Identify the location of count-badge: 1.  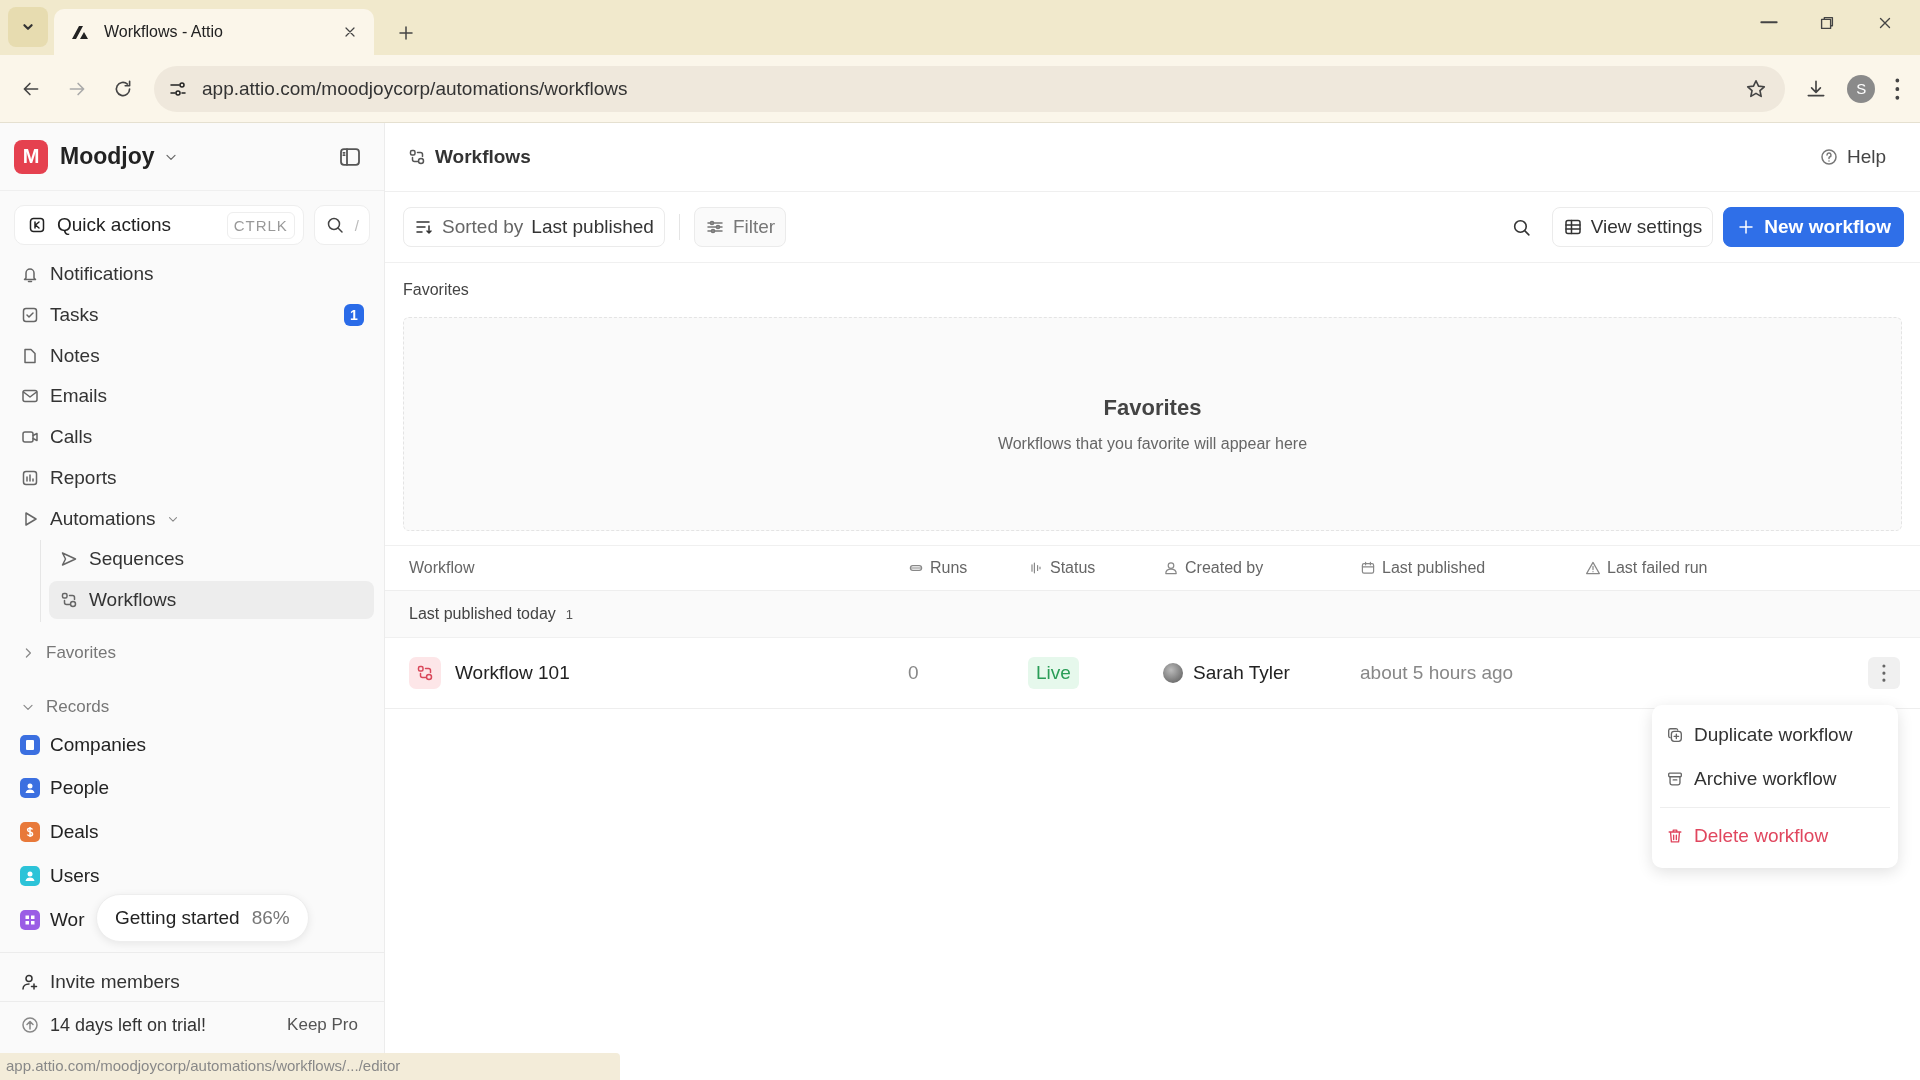
(354, 315).